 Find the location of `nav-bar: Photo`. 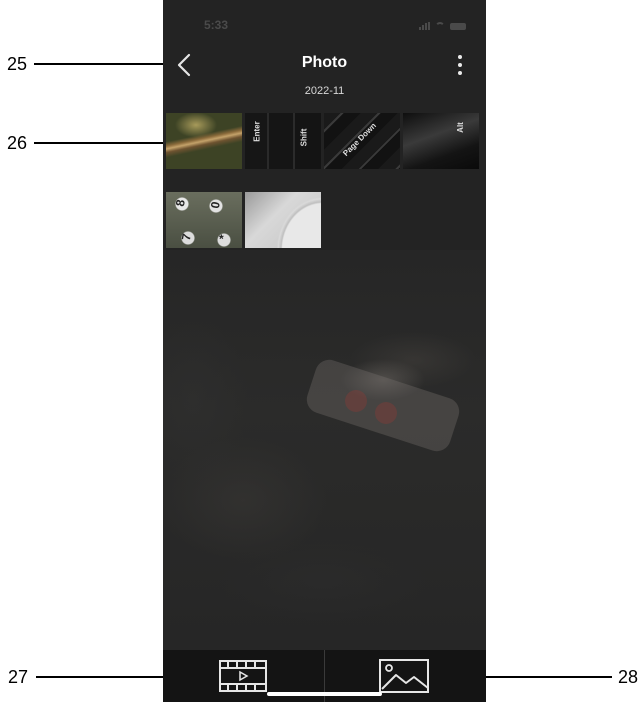

nav-bar: Photo is located at coordinates (324, 64).